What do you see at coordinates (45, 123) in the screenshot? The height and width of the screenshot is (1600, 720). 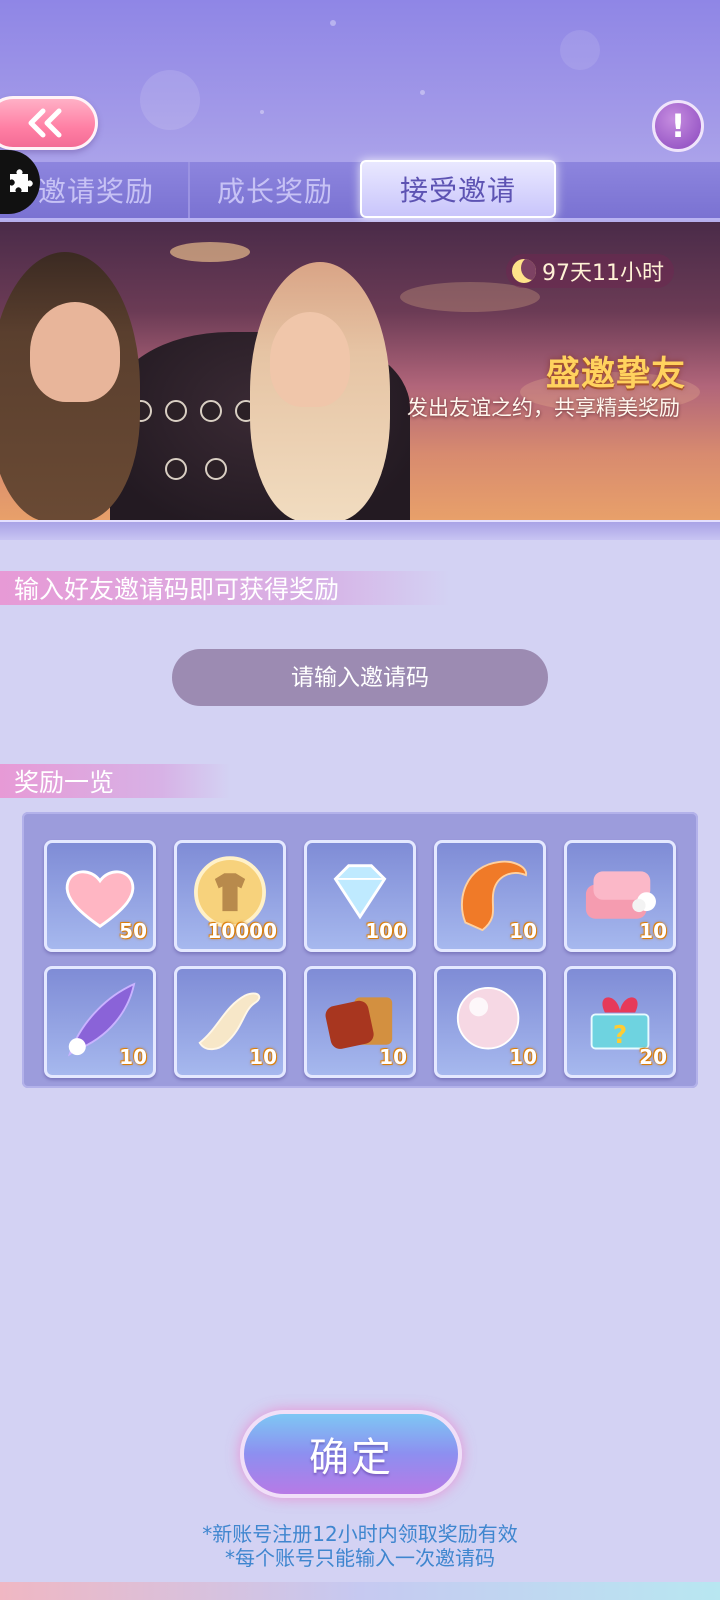 I see `double-chevron-left-icon` at bounding box center [45, 123].